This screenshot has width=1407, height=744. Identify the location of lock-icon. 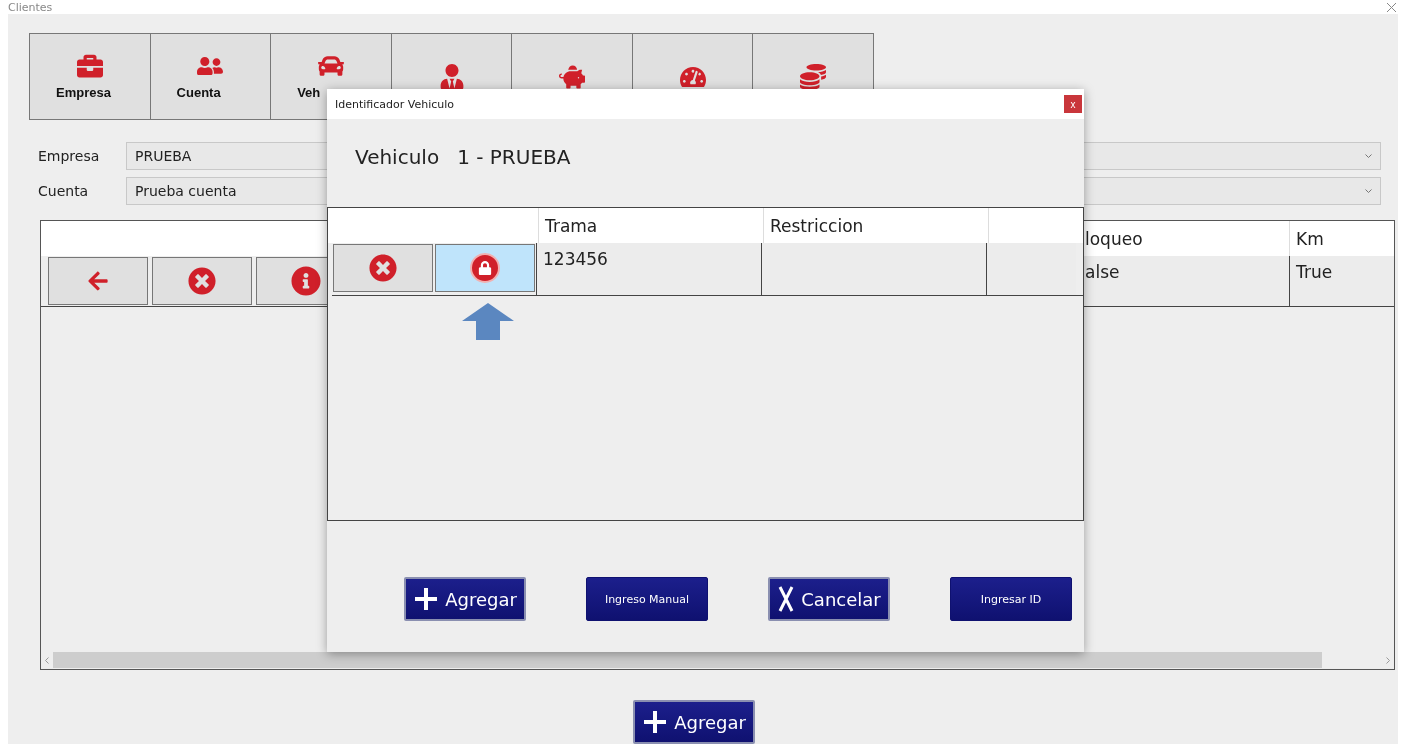
(485, 268).